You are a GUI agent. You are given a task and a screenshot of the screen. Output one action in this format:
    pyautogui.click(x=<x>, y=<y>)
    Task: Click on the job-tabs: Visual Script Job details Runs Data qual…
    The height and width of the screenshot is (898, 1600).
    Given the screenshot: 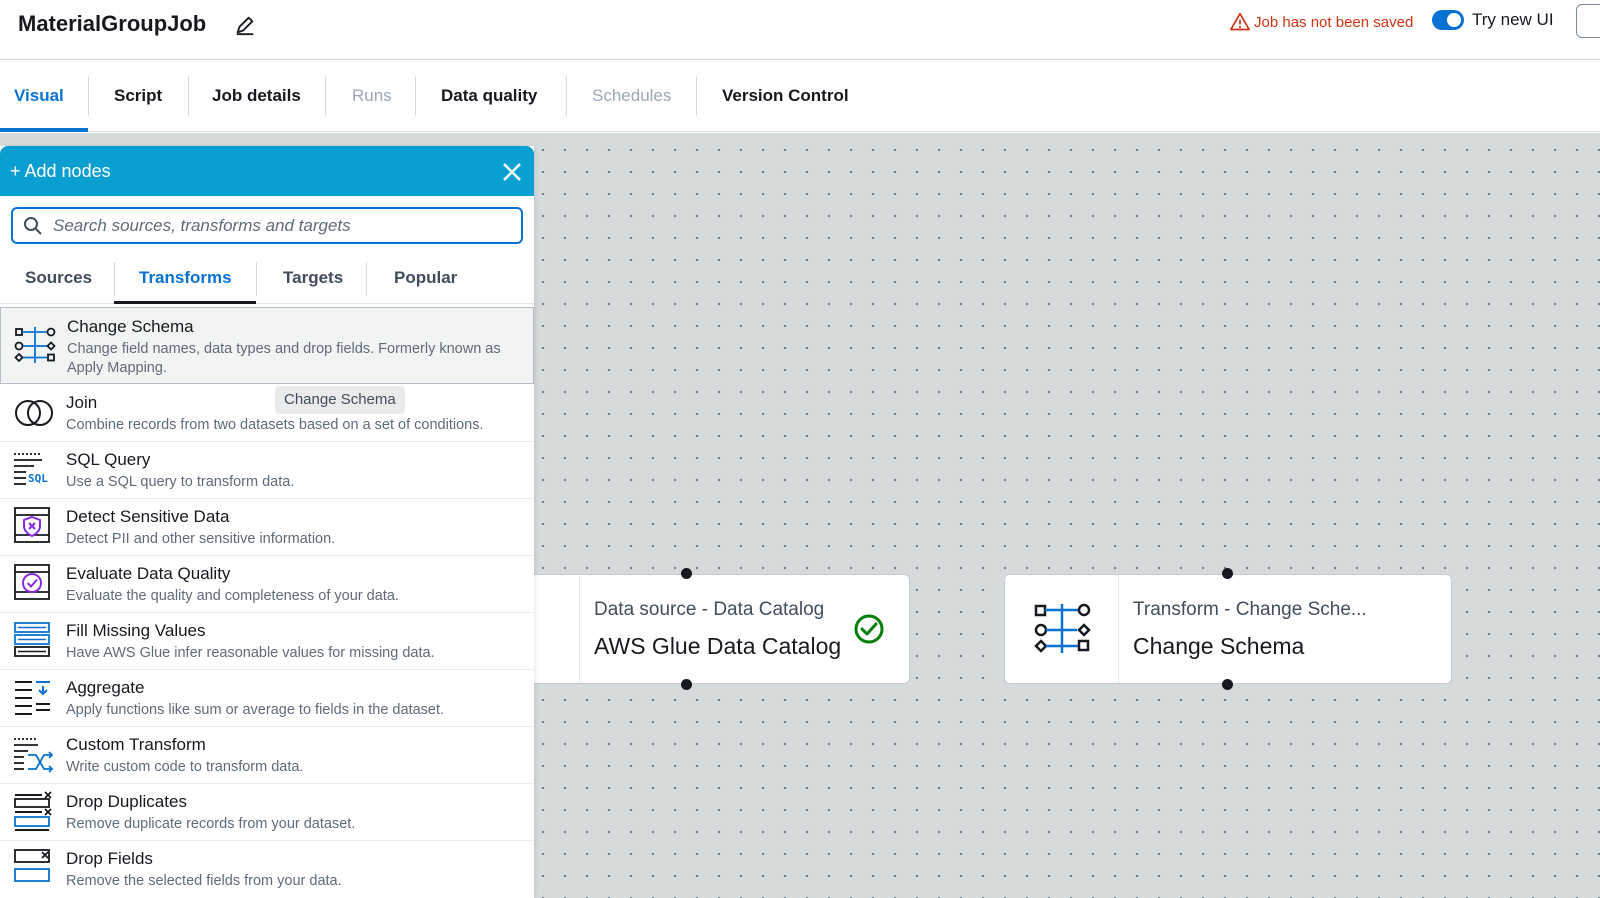 What is the action you would take?
    pyautogui.click(x=800, y=96)
    